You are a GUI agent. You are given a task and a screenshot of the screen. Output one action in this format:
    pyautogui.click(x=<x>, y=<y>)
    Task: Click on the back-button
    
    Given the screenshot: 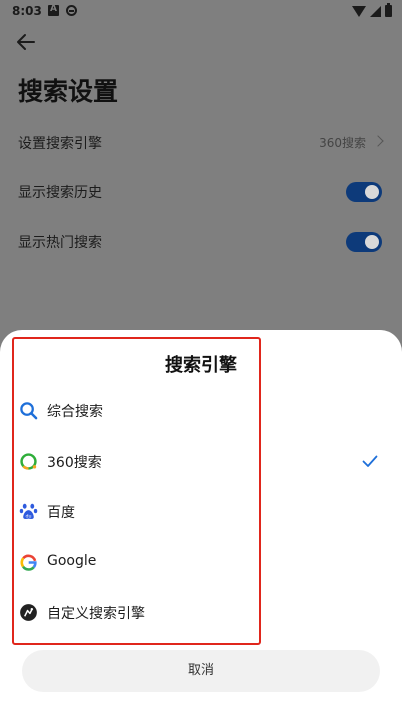 What is the action you would take?
    pyautogui.click(x=26, y=42)
    